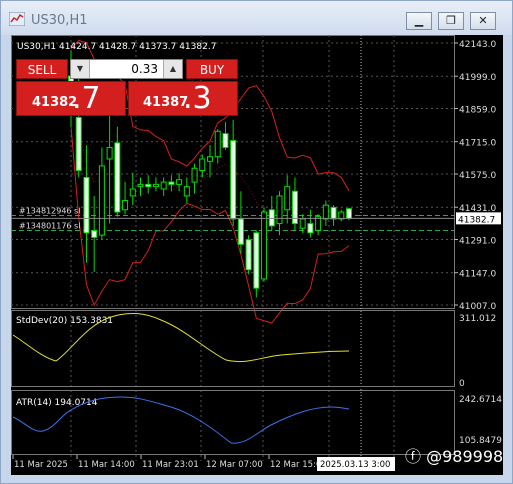 Image resolution: width=513 pixels, height=484 pixels. What do you see at coordinates (144, 69) in the screenshot?
I see `lot-size-value: 0.33` at bounding box center [144, 69].